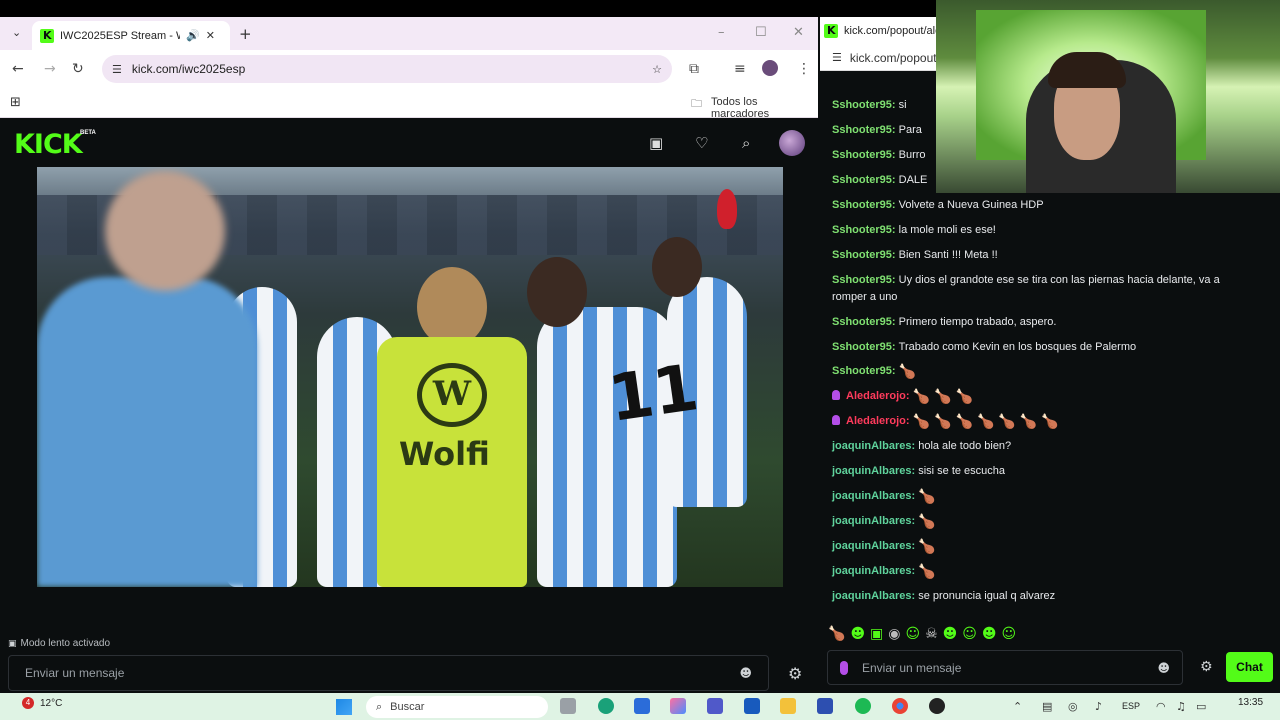  What do you see at coordinates (1005, 667) in the screenshot?
I see `chat-input-right: Enviar un mensaje ☻` at bounding box center [1005, 667].